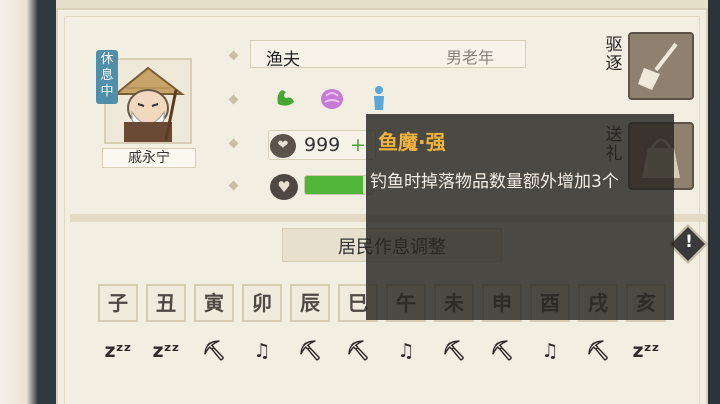 The height and width of the screenshot is (404, 720). Describe the element at coordinates (262, 303) in the screenshot. I see `hour-cell: 卯` at that location.